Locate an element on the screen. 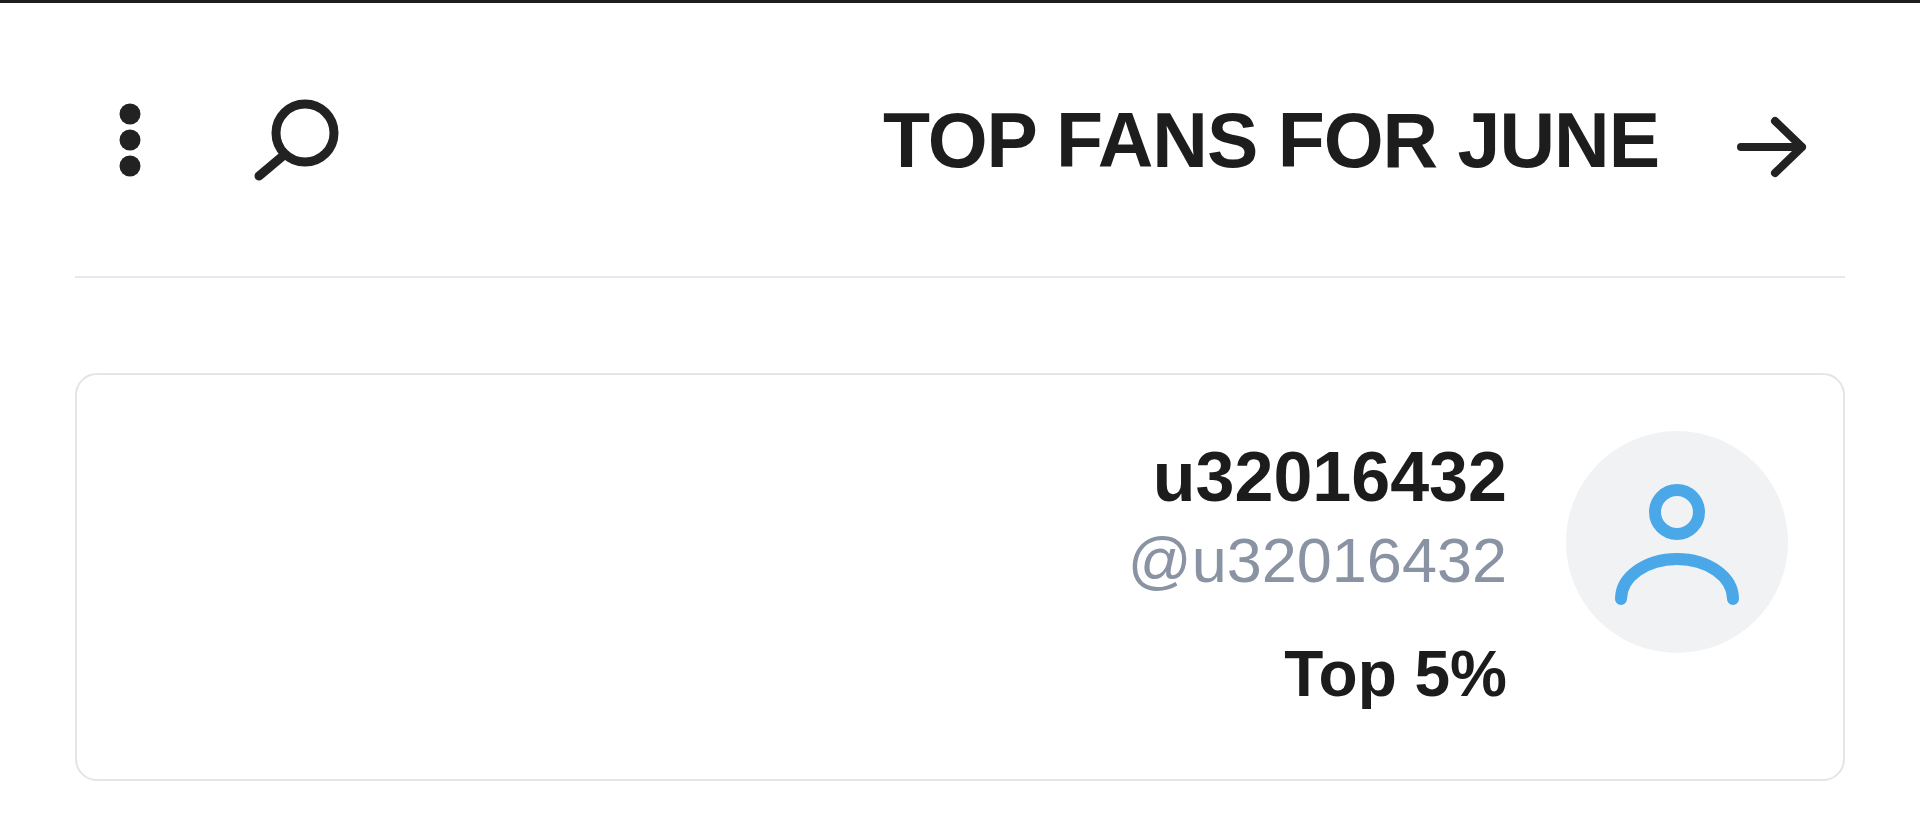 The width and height of the screenshot is (1920, 814). more-options-icon is located at coordinates (130, 139).